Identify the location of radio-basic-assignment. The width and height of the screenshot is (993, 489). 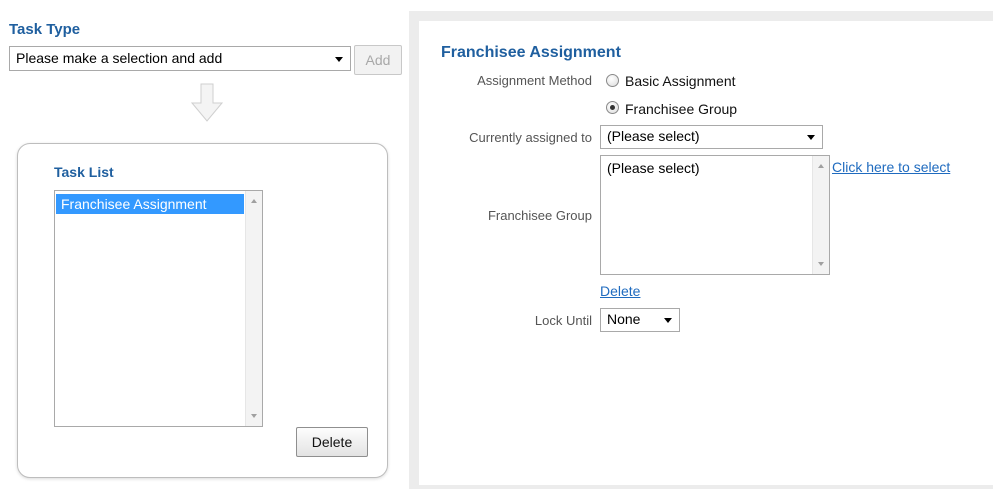
(612, 80).